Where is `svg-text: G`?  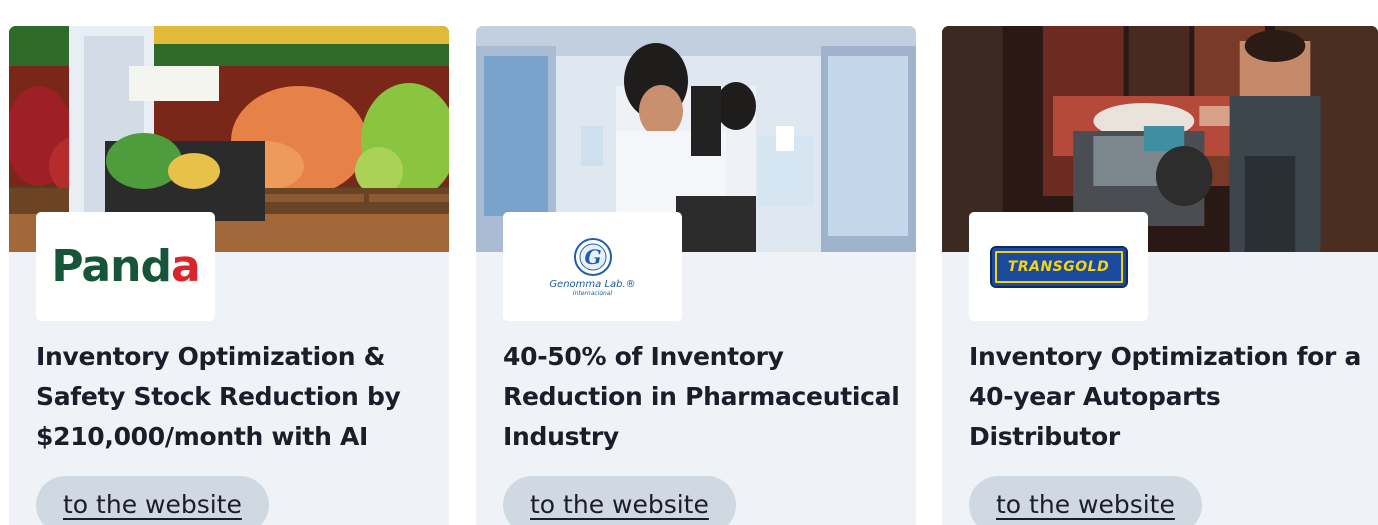
svg-text: G is located at coordinates (592, 257).